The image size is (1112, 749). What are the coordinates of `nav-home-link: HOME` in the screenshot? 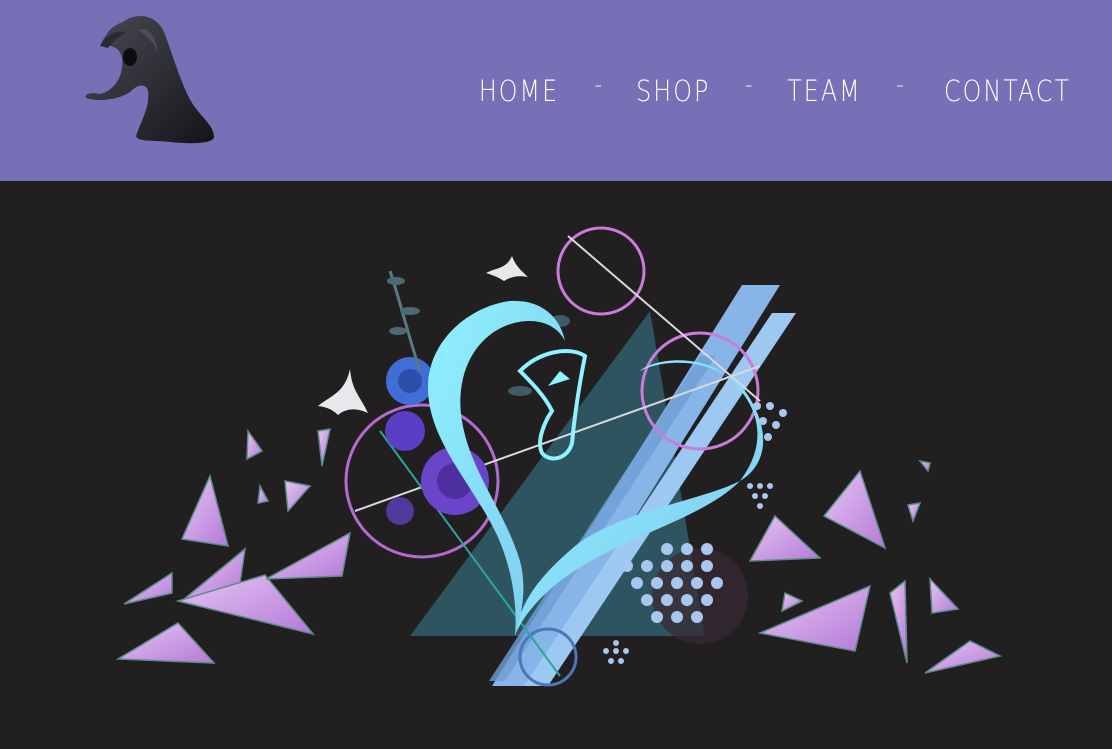 It's located at (519, 91).